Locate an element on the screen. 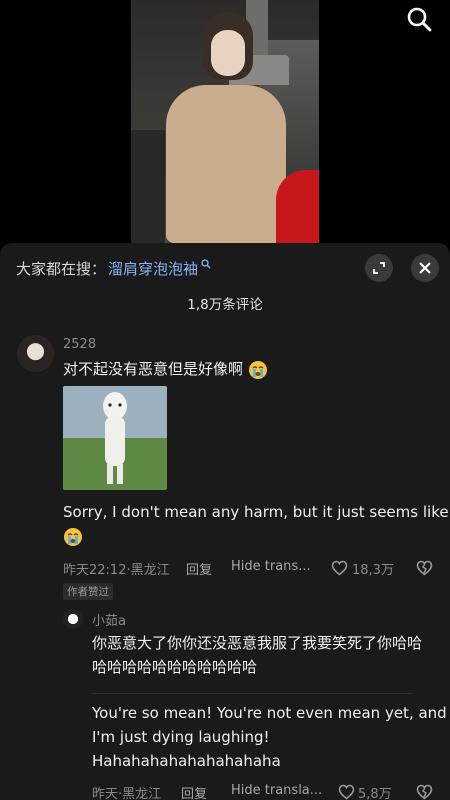 Image resolution: width=450 pixels, height=800 pixels. expand-button is located at coordinates (379, 268).